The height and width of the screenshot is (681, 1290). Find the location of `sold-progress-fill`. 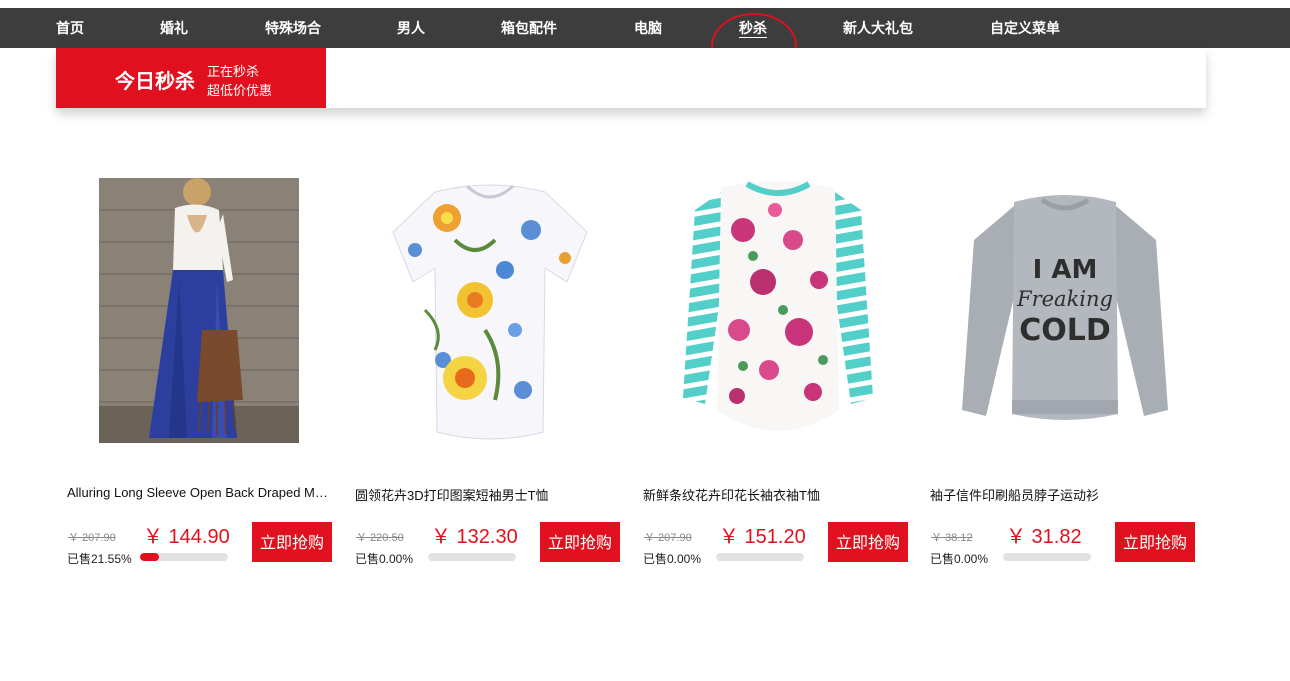

sold-progress-fill is located at coordinates (149, 557).